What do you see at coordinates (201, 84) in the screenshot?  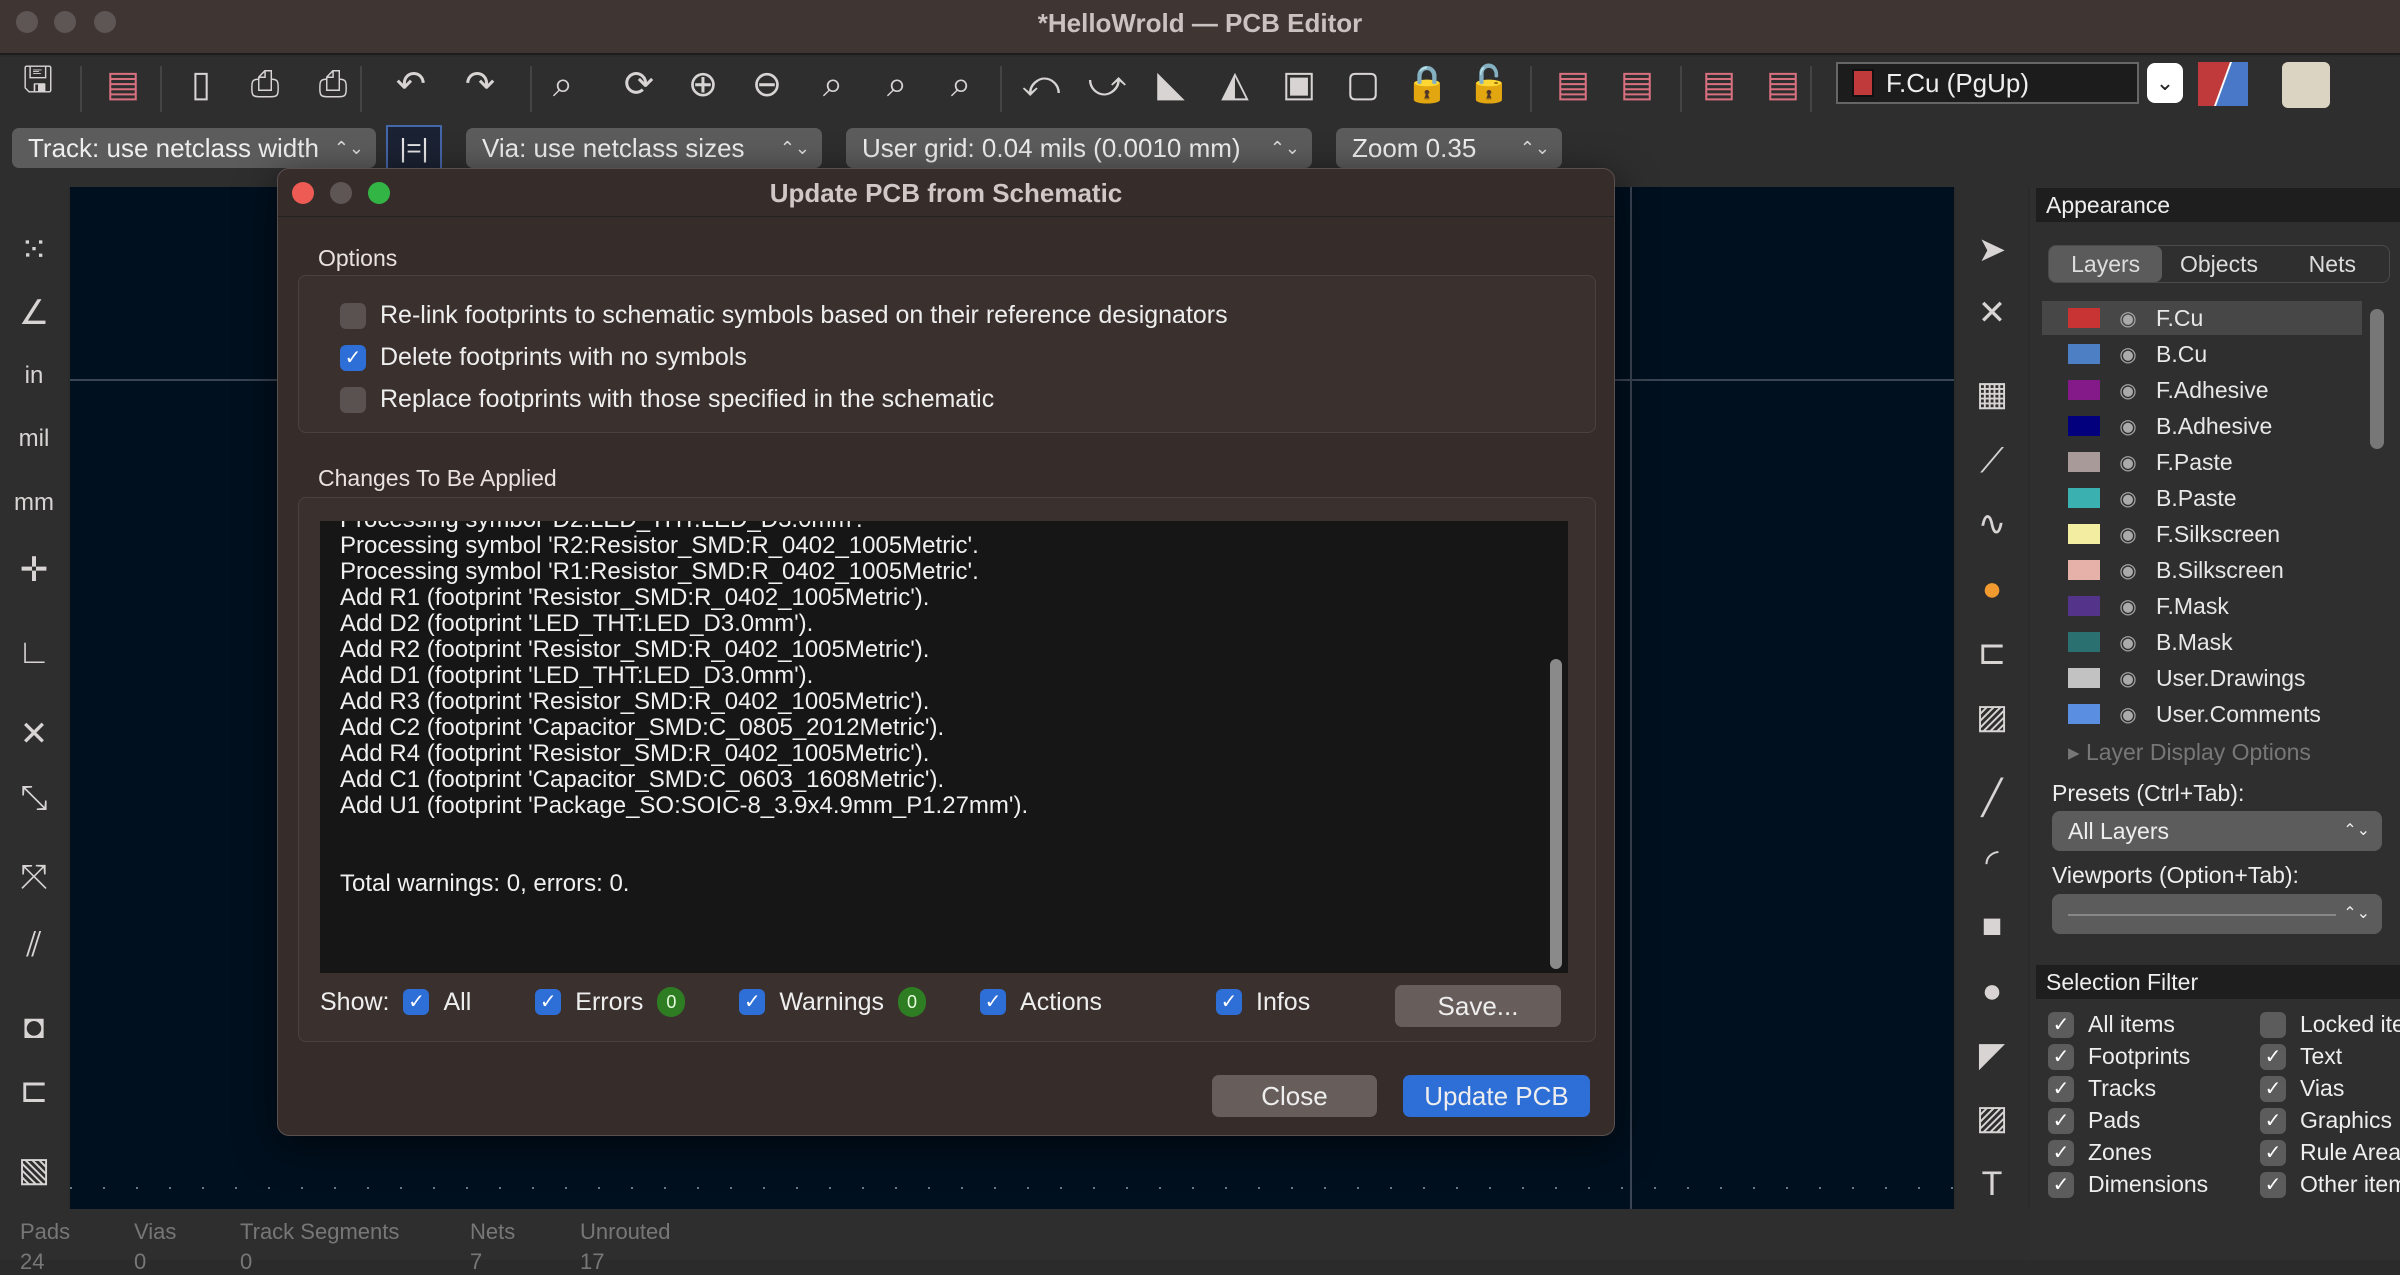 I see `page-settings-icon: ▯` at bounding box center [201, 84].